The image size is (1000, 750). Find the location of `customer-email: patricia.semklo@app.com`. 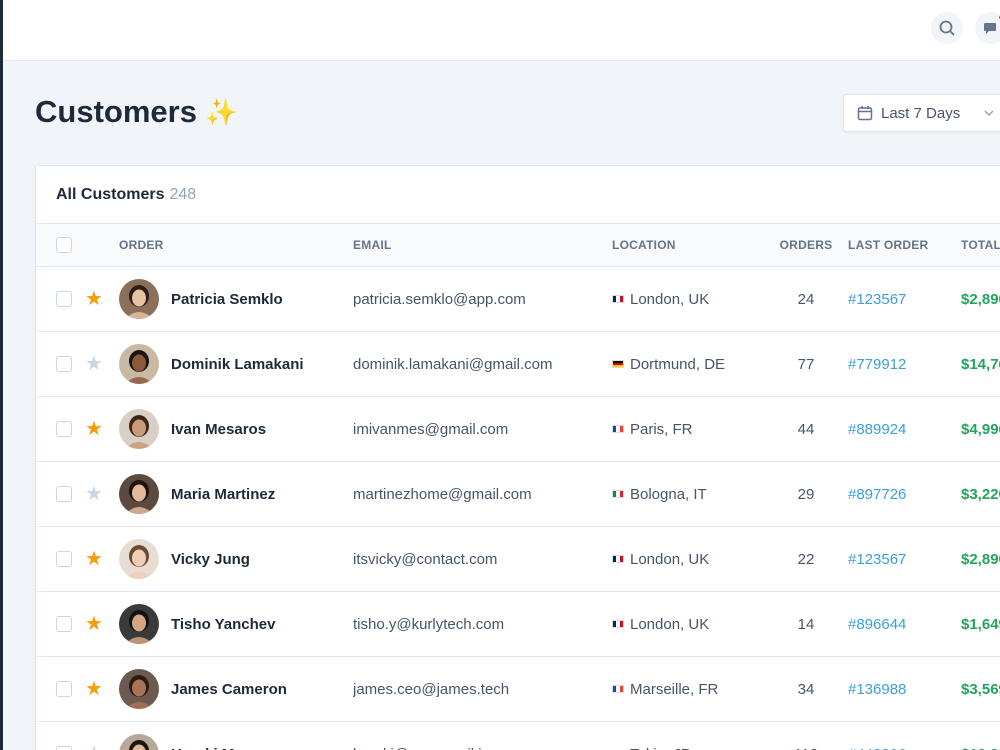

customer-email: patricia.semklo@app.com is located at coordinates (439, 299).